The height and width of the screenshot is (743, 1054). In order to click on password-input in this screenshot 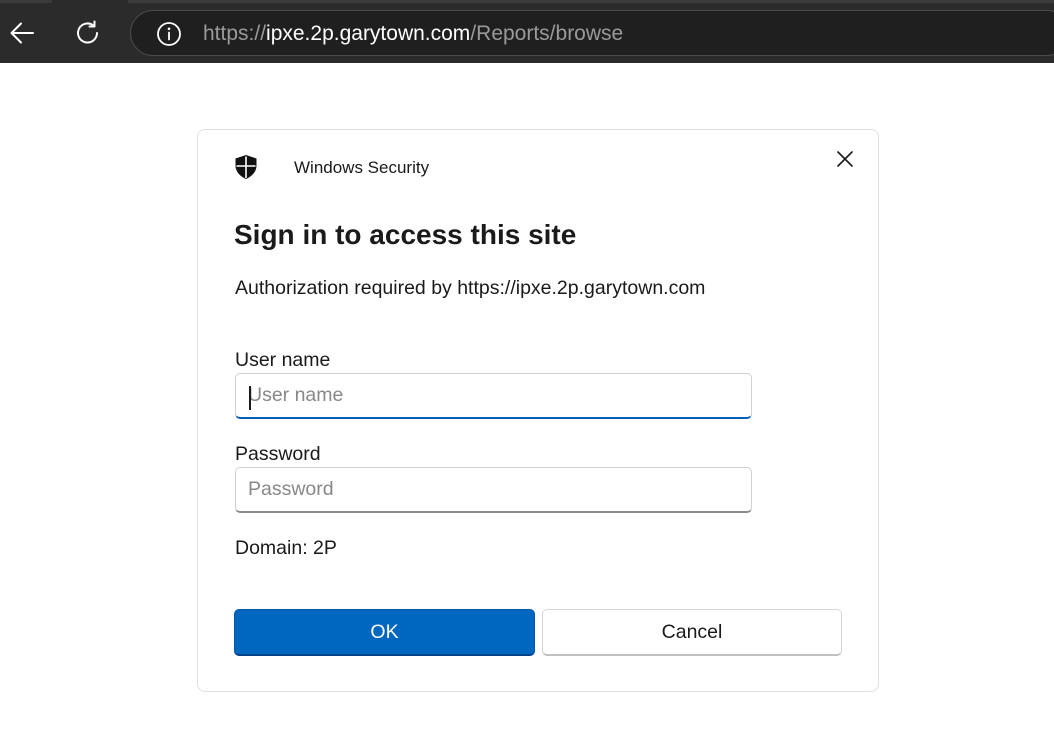, I will do `click(493, 490)`.